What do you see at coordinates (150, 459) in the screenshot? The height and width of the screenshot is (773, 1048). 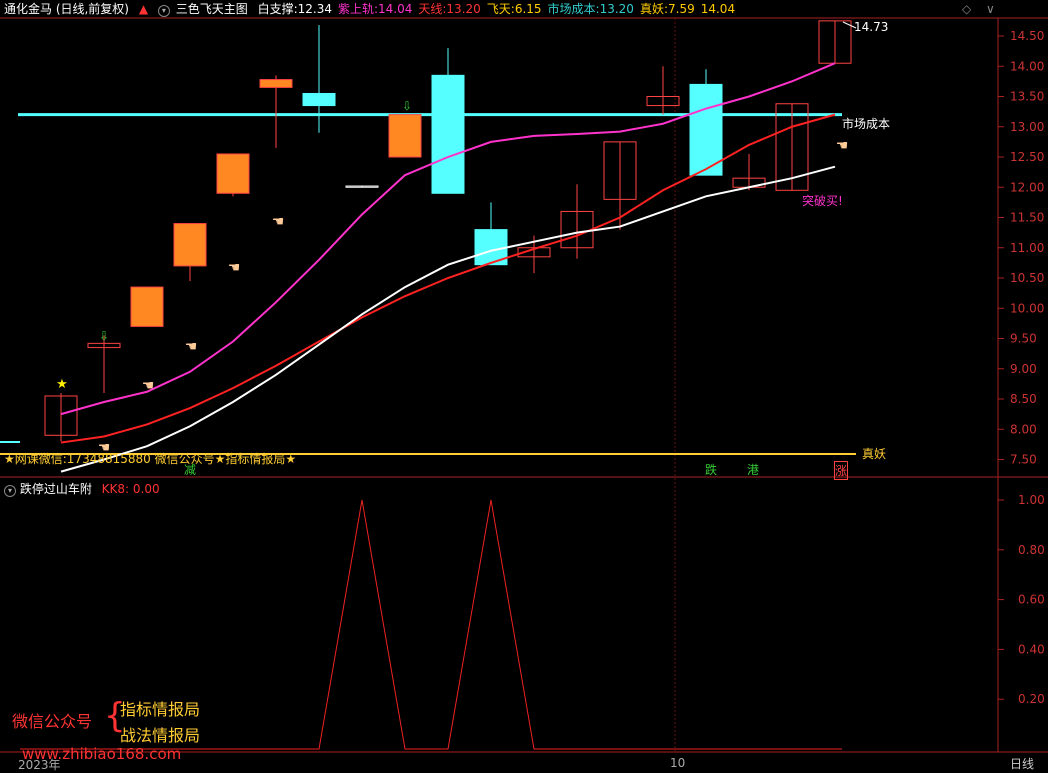 I see `promo-banner: ★网课微信:17348815880 微信公众号★指标情报局★` at bounding box center [150, 459].